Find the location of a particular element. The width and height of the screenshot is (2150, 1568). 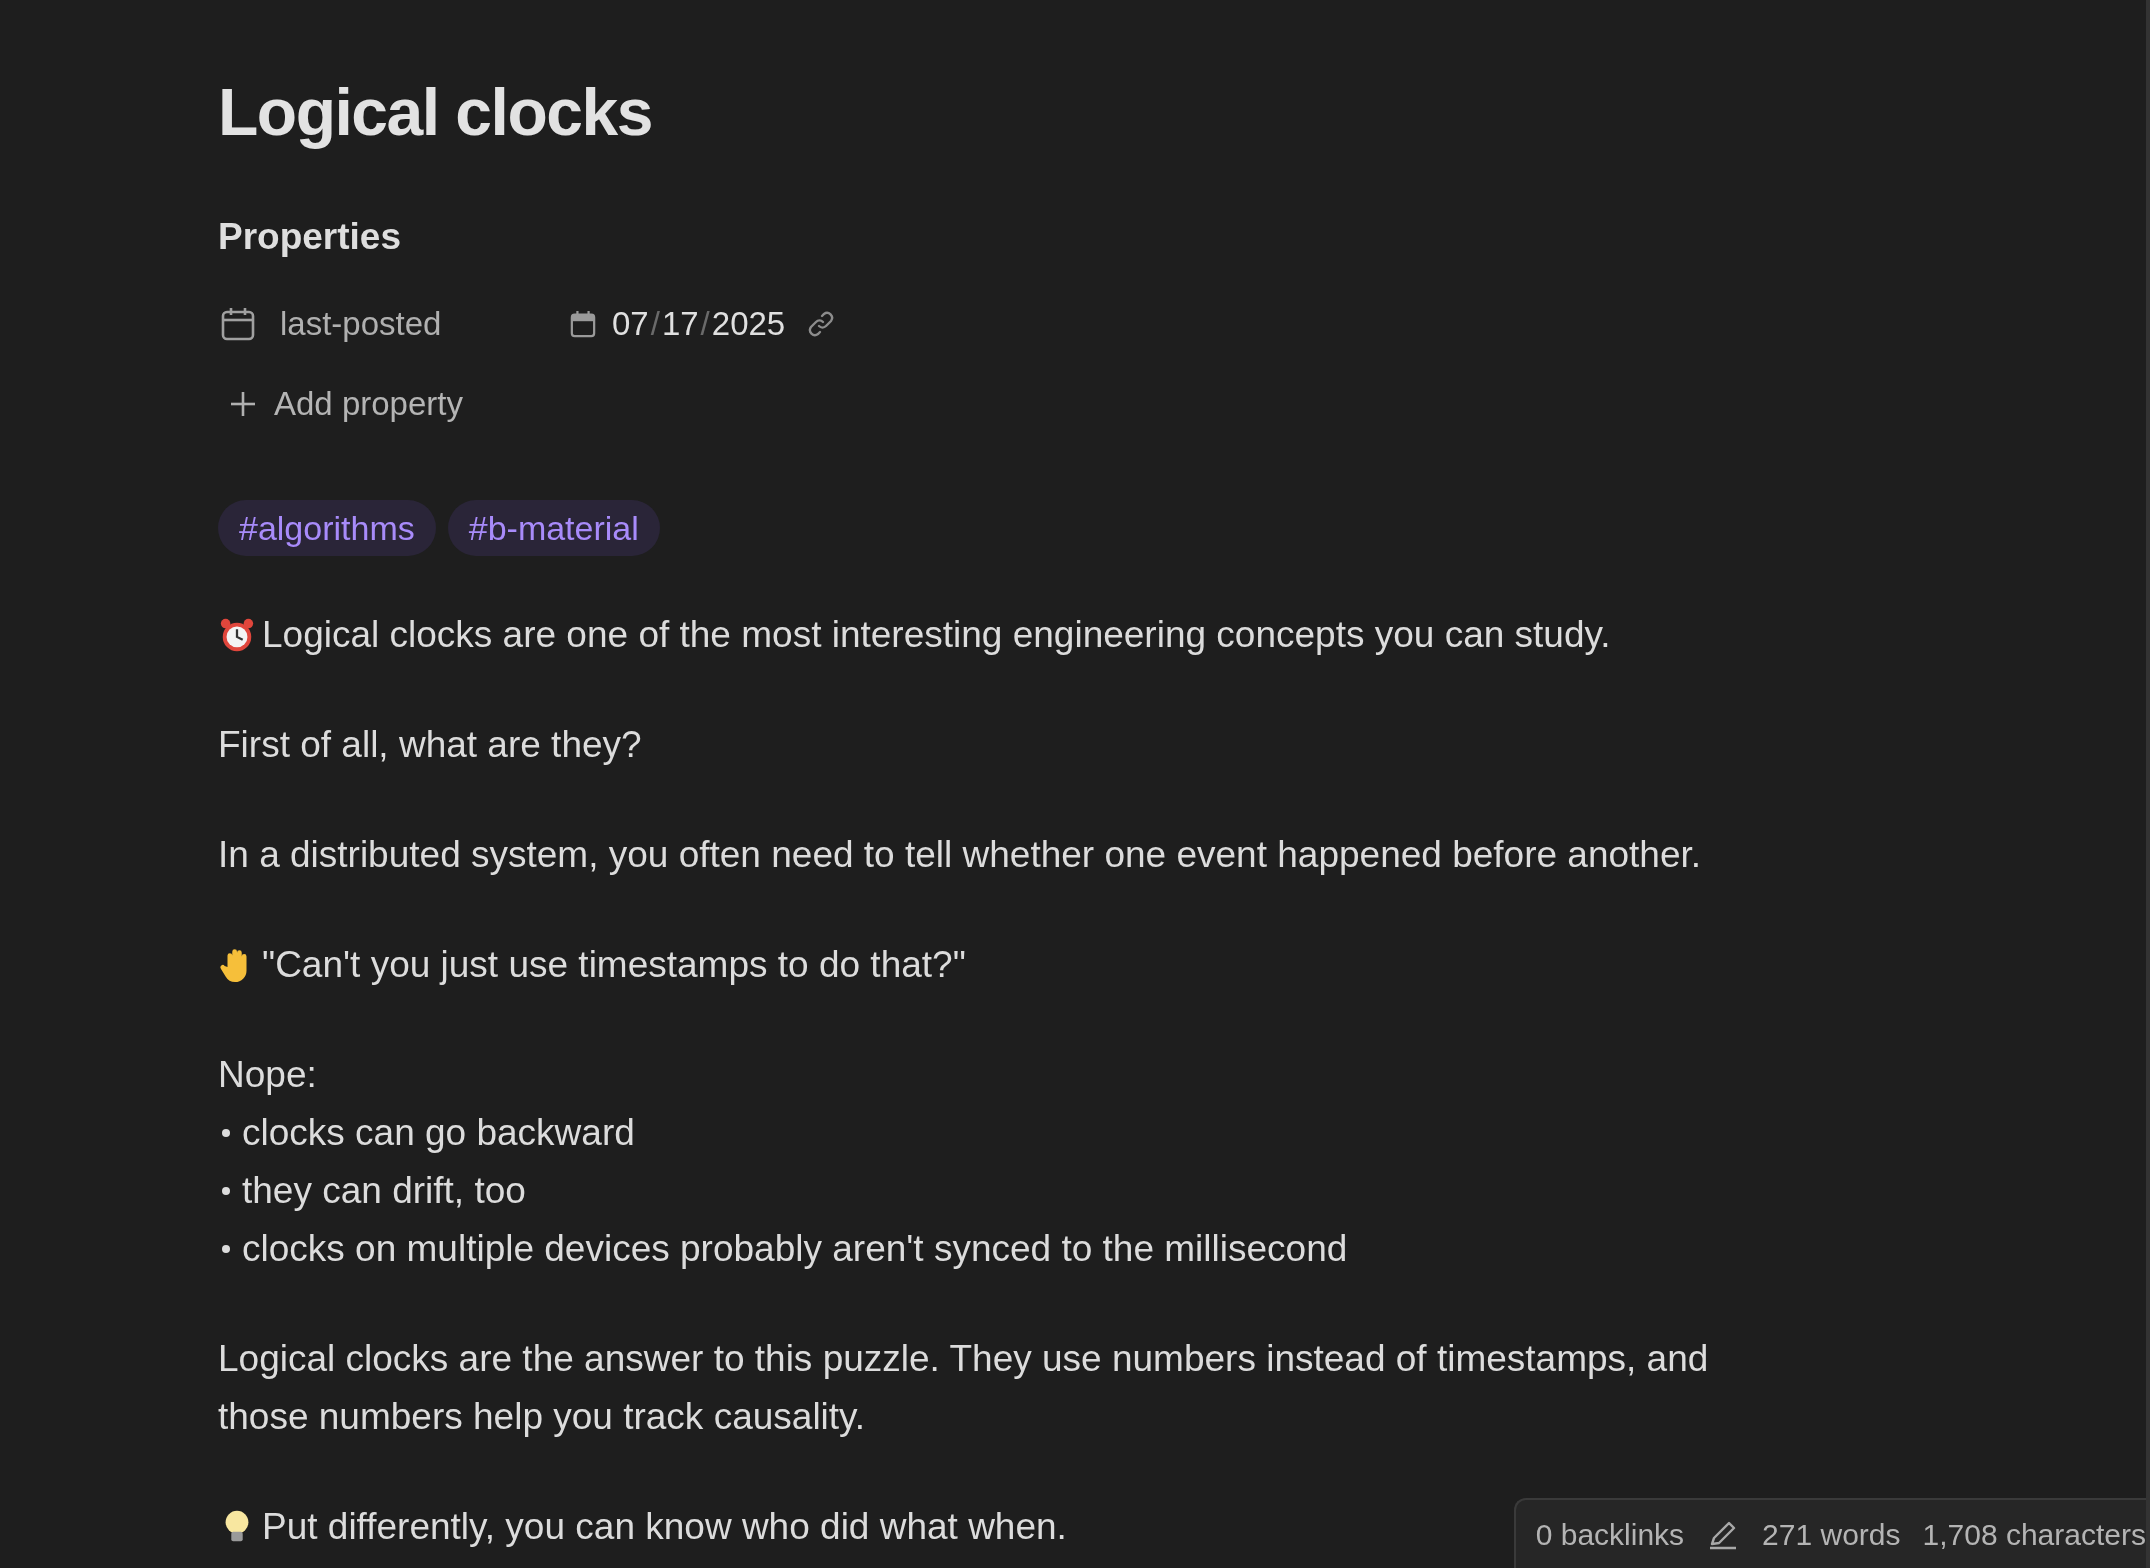

paragraph: "Can't you just use timestamps to do that?" is located at coordinates (614, 965).